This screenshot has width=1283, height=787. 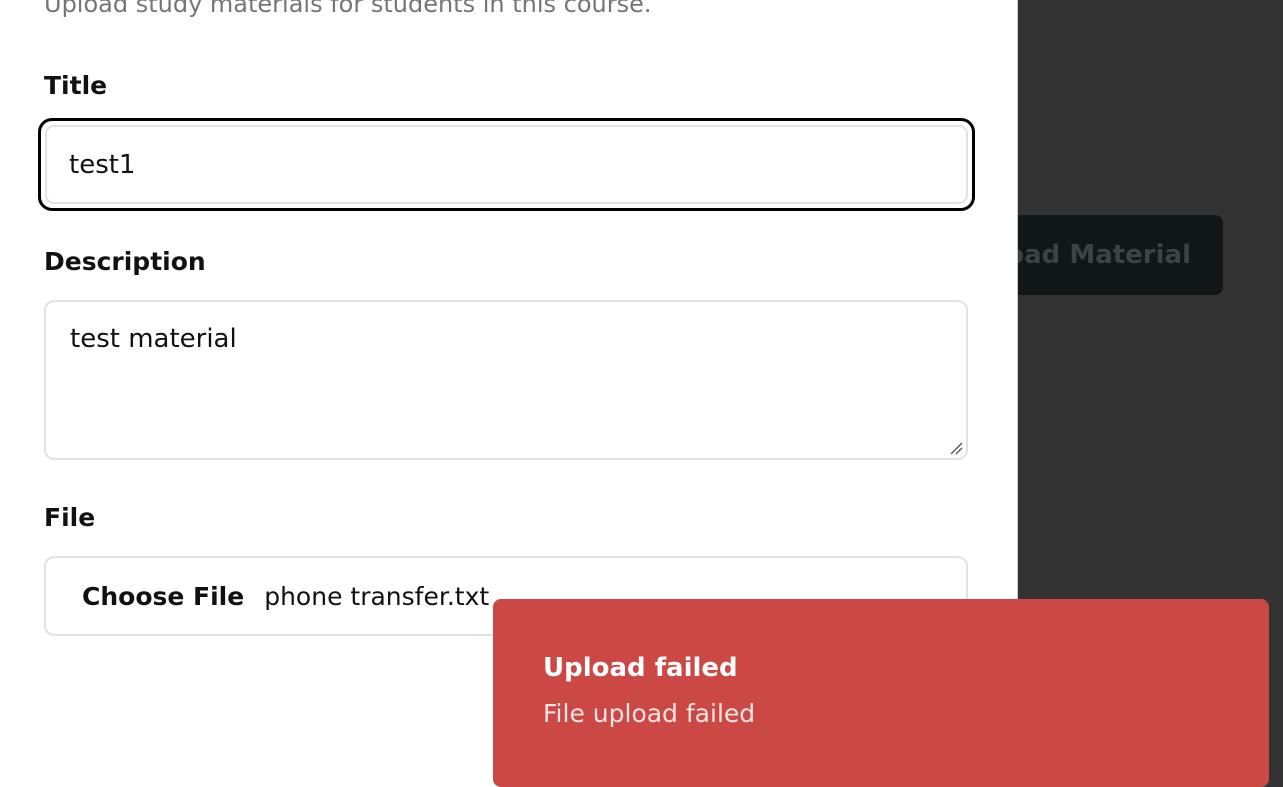 I want to click on title-label: Title, so click(x=76, y=85).